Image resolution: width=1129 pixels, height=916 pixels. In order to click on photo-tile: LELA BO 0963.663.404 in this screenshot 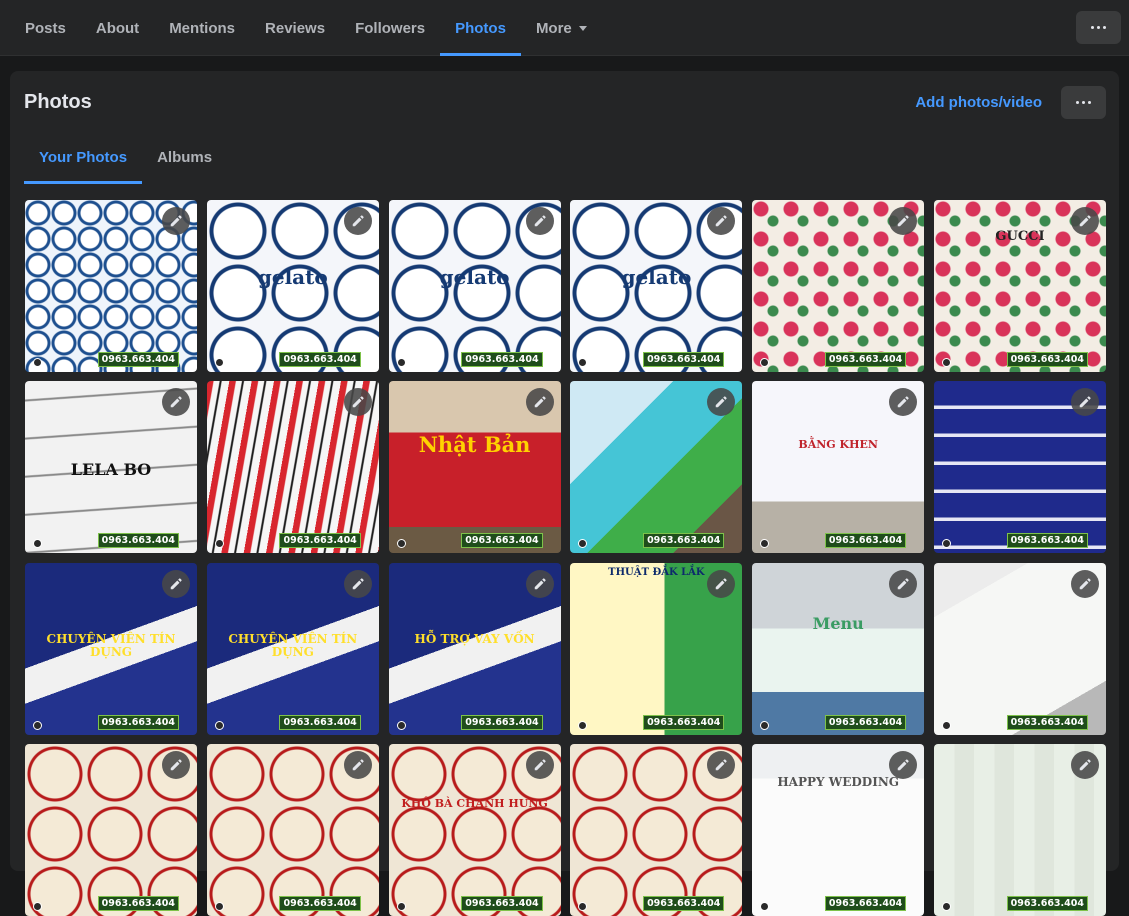, I will do `click(111, 467)`.